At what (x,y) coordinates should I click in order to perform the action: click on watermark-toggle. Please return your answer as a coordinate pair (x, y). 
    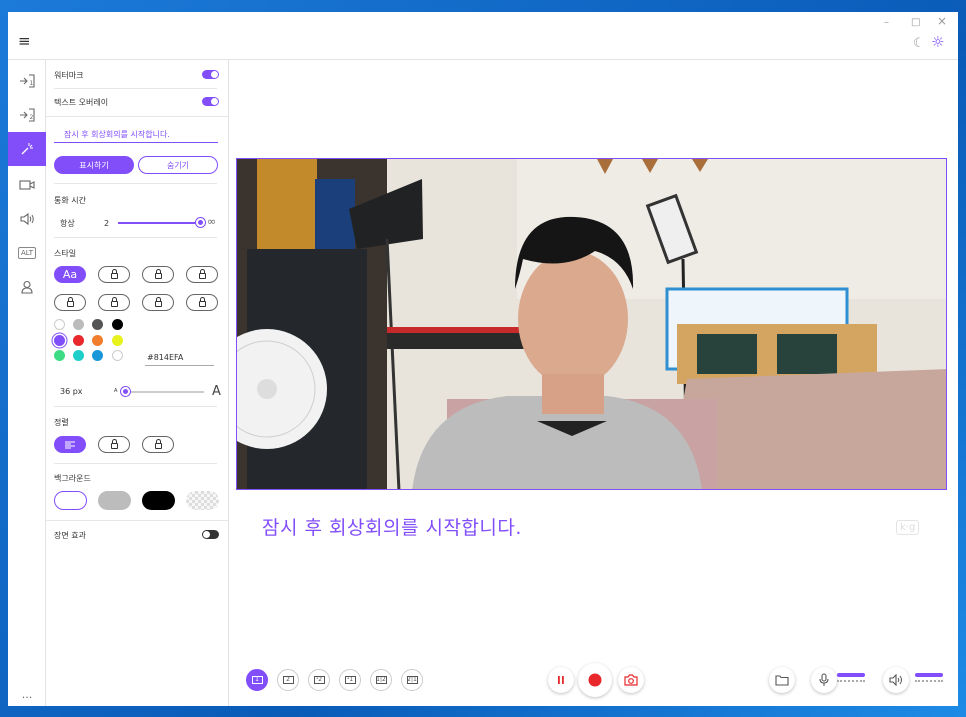
    Looking at the image, I should click on (210, 74).